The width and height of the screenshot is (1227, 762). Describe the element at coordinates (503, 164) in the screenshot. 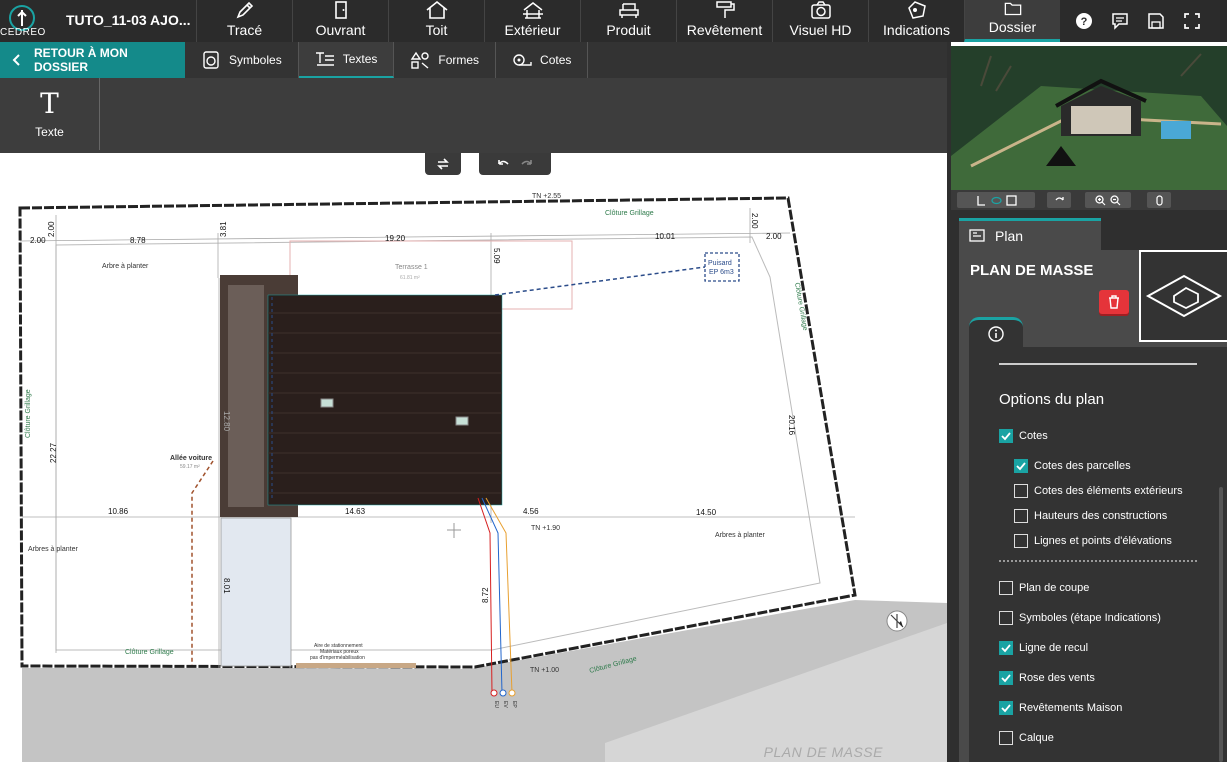

I see `undo-icon` at that location.